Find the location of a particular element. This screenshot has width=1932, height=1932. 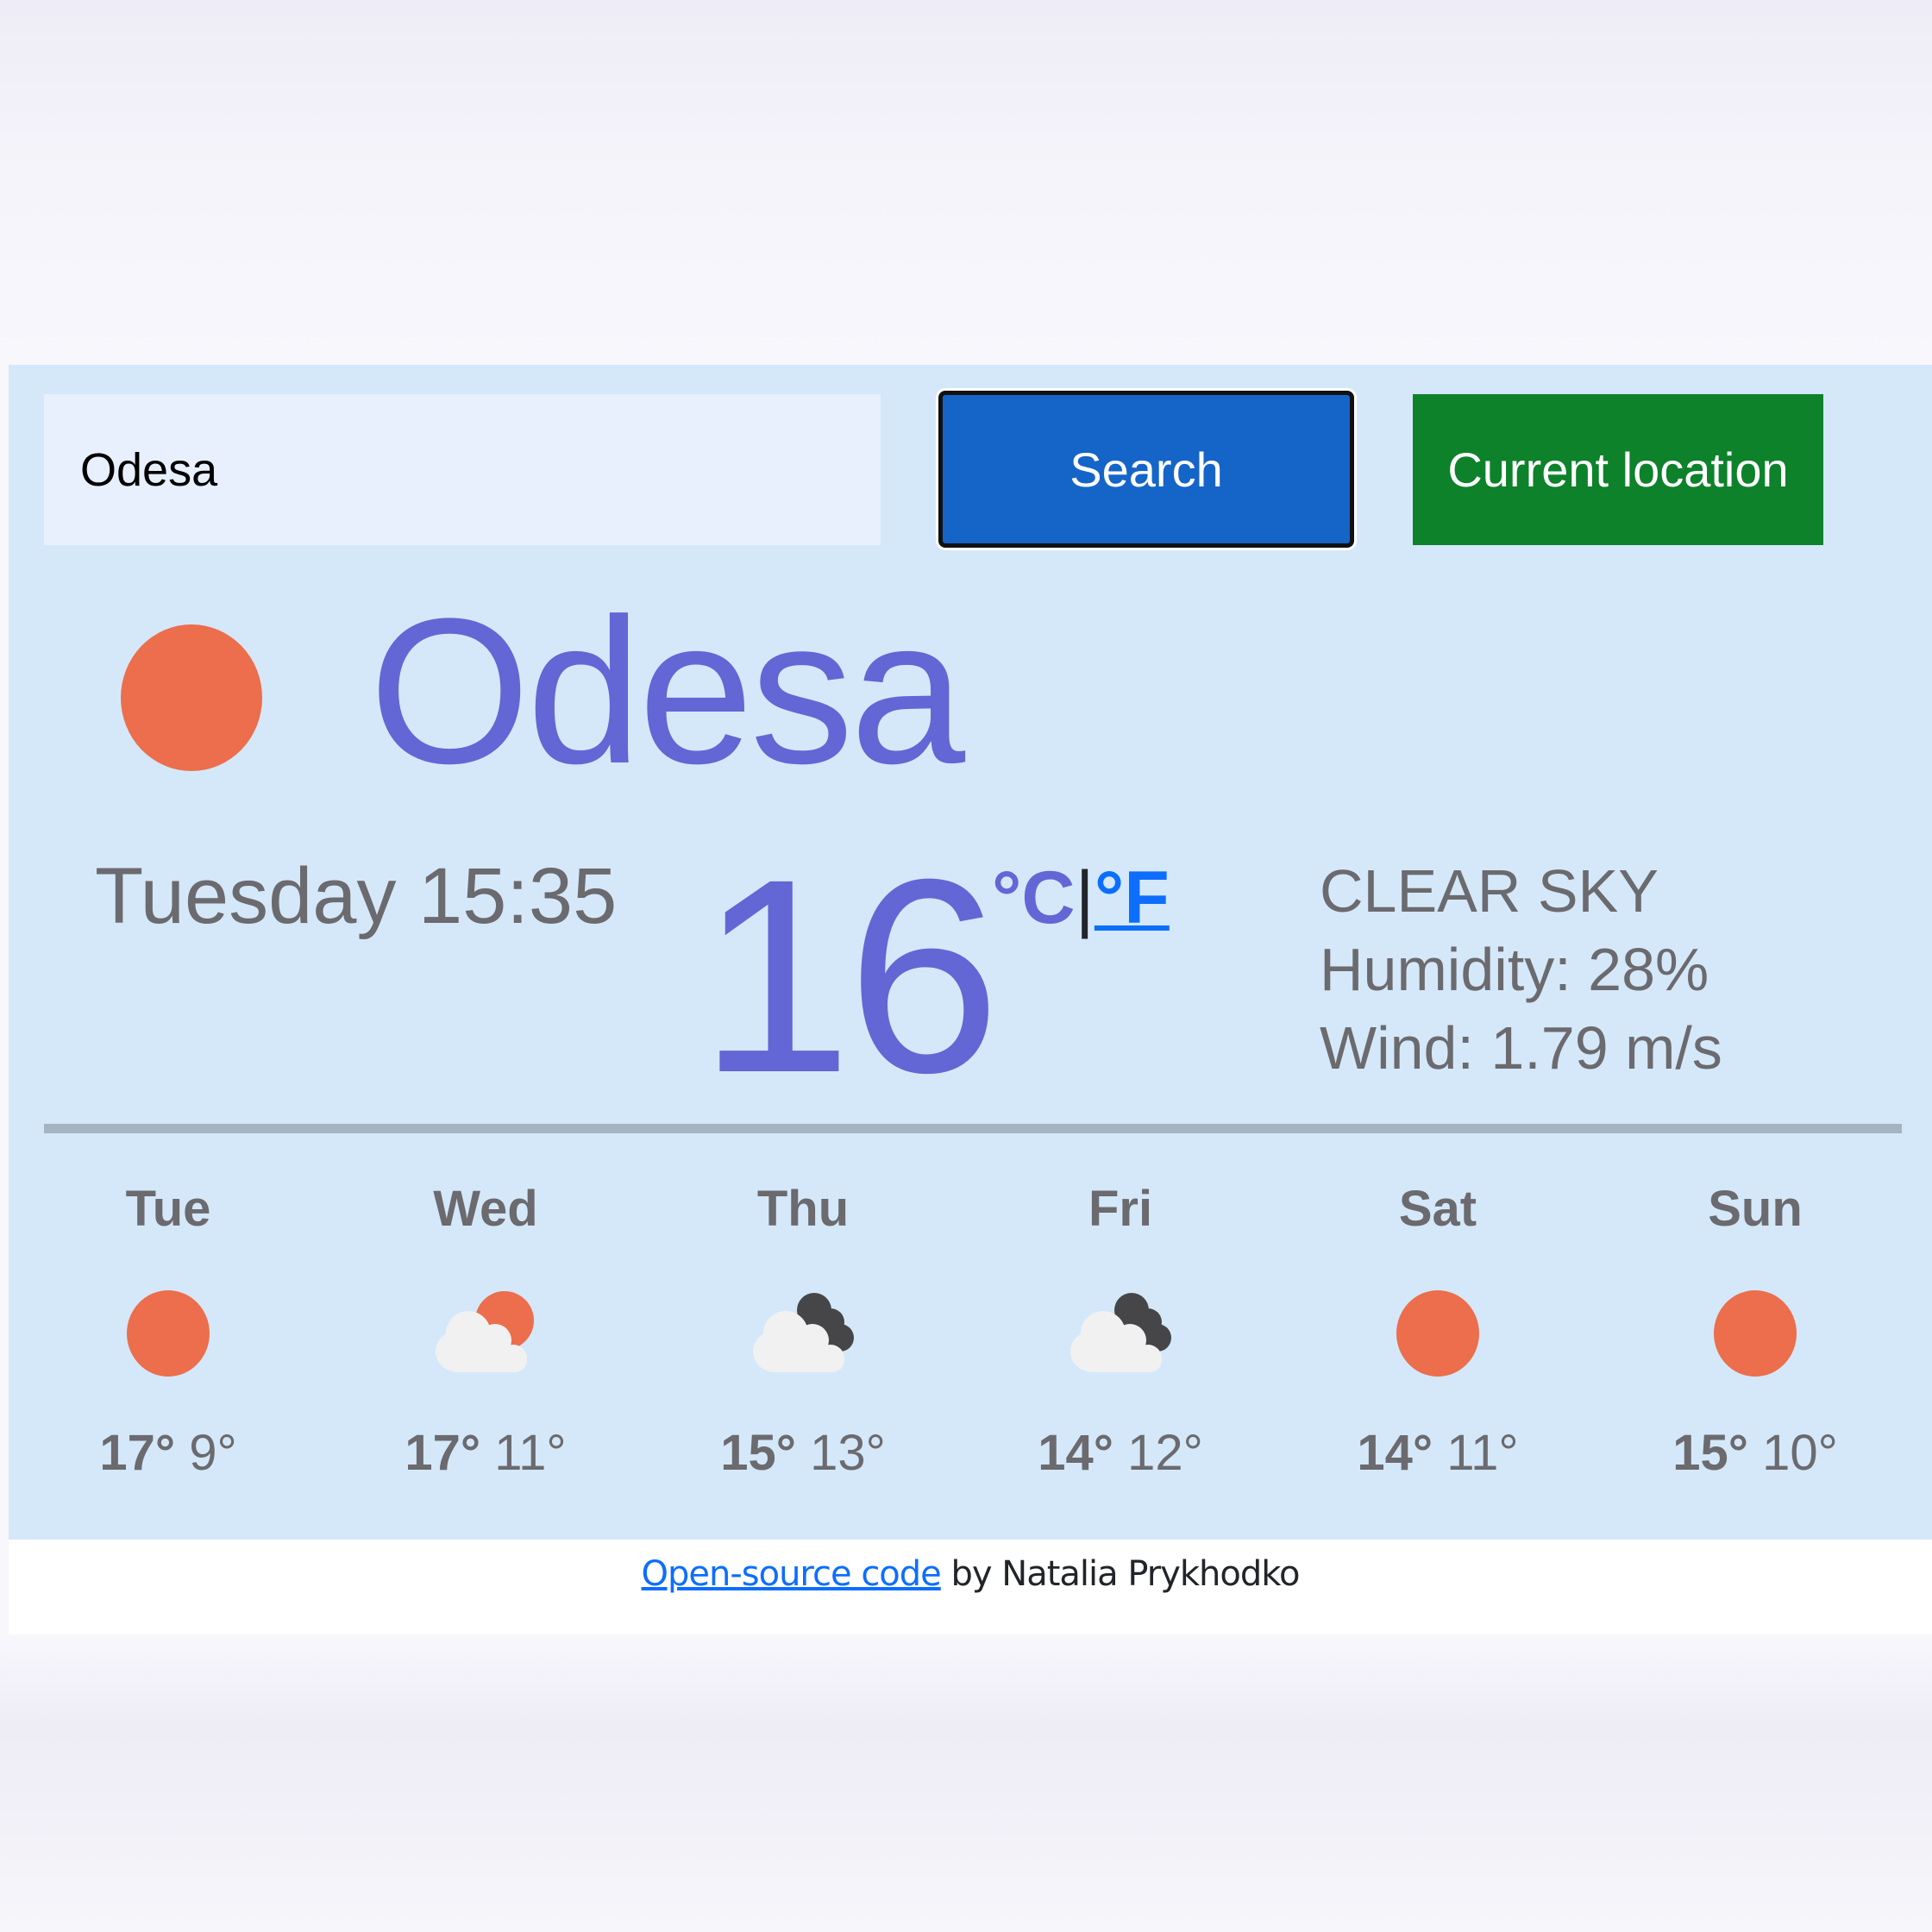

footer: Open-source code by Natalia Prykhodko is located at coordinates (970, 1587).